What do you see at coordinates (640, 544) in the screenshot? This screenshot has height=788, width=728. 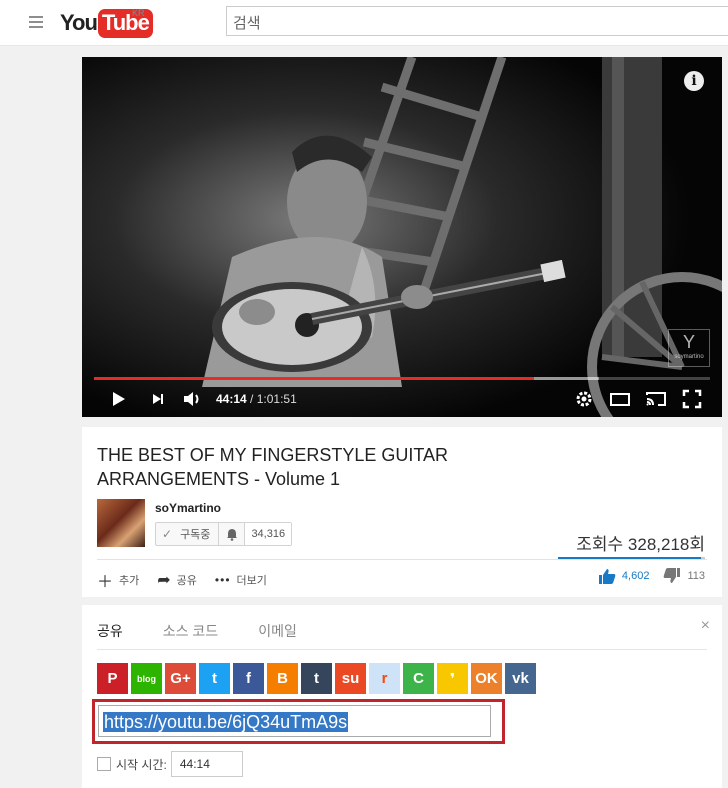 I see `view-count: 조회수 328,218회` at bounding box center [640, 544].